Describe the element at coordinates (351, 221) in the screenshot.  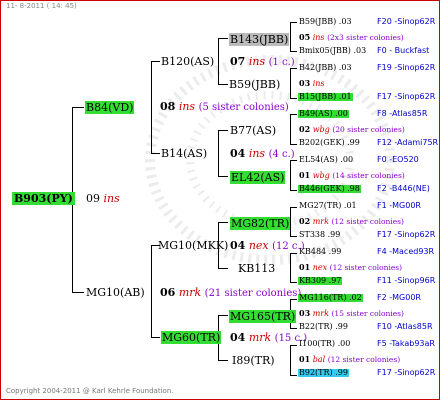
I see `gen4-info-4: 02 mrk (12 sister colonies)` at that location.